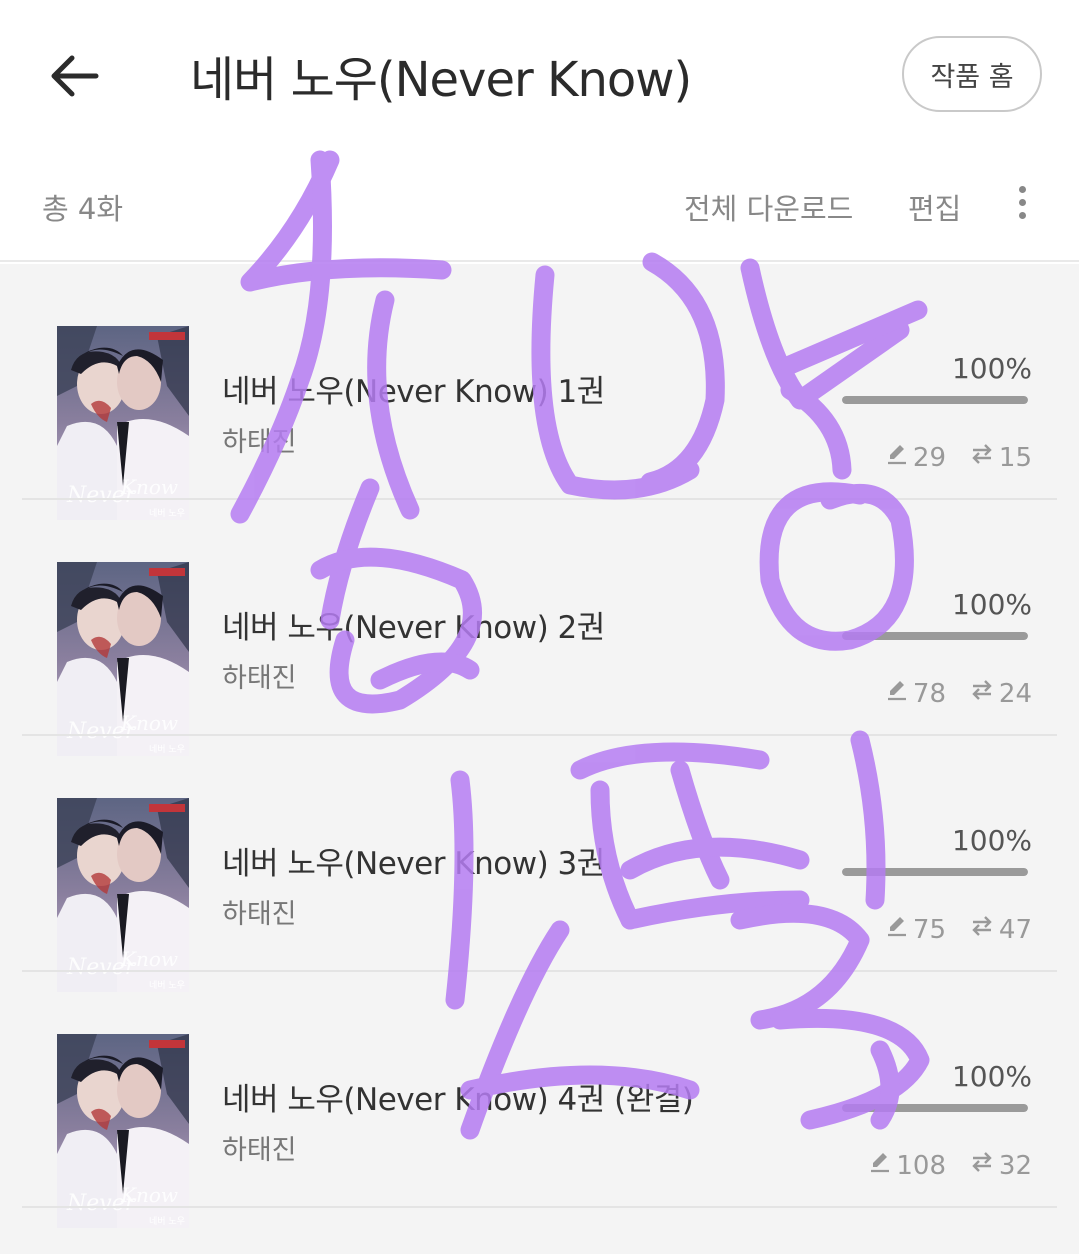 Image resolution: width=1079 pixels, height=1254 pixels. I want to click on highlights-count-value: 24, so click(1015, 693).